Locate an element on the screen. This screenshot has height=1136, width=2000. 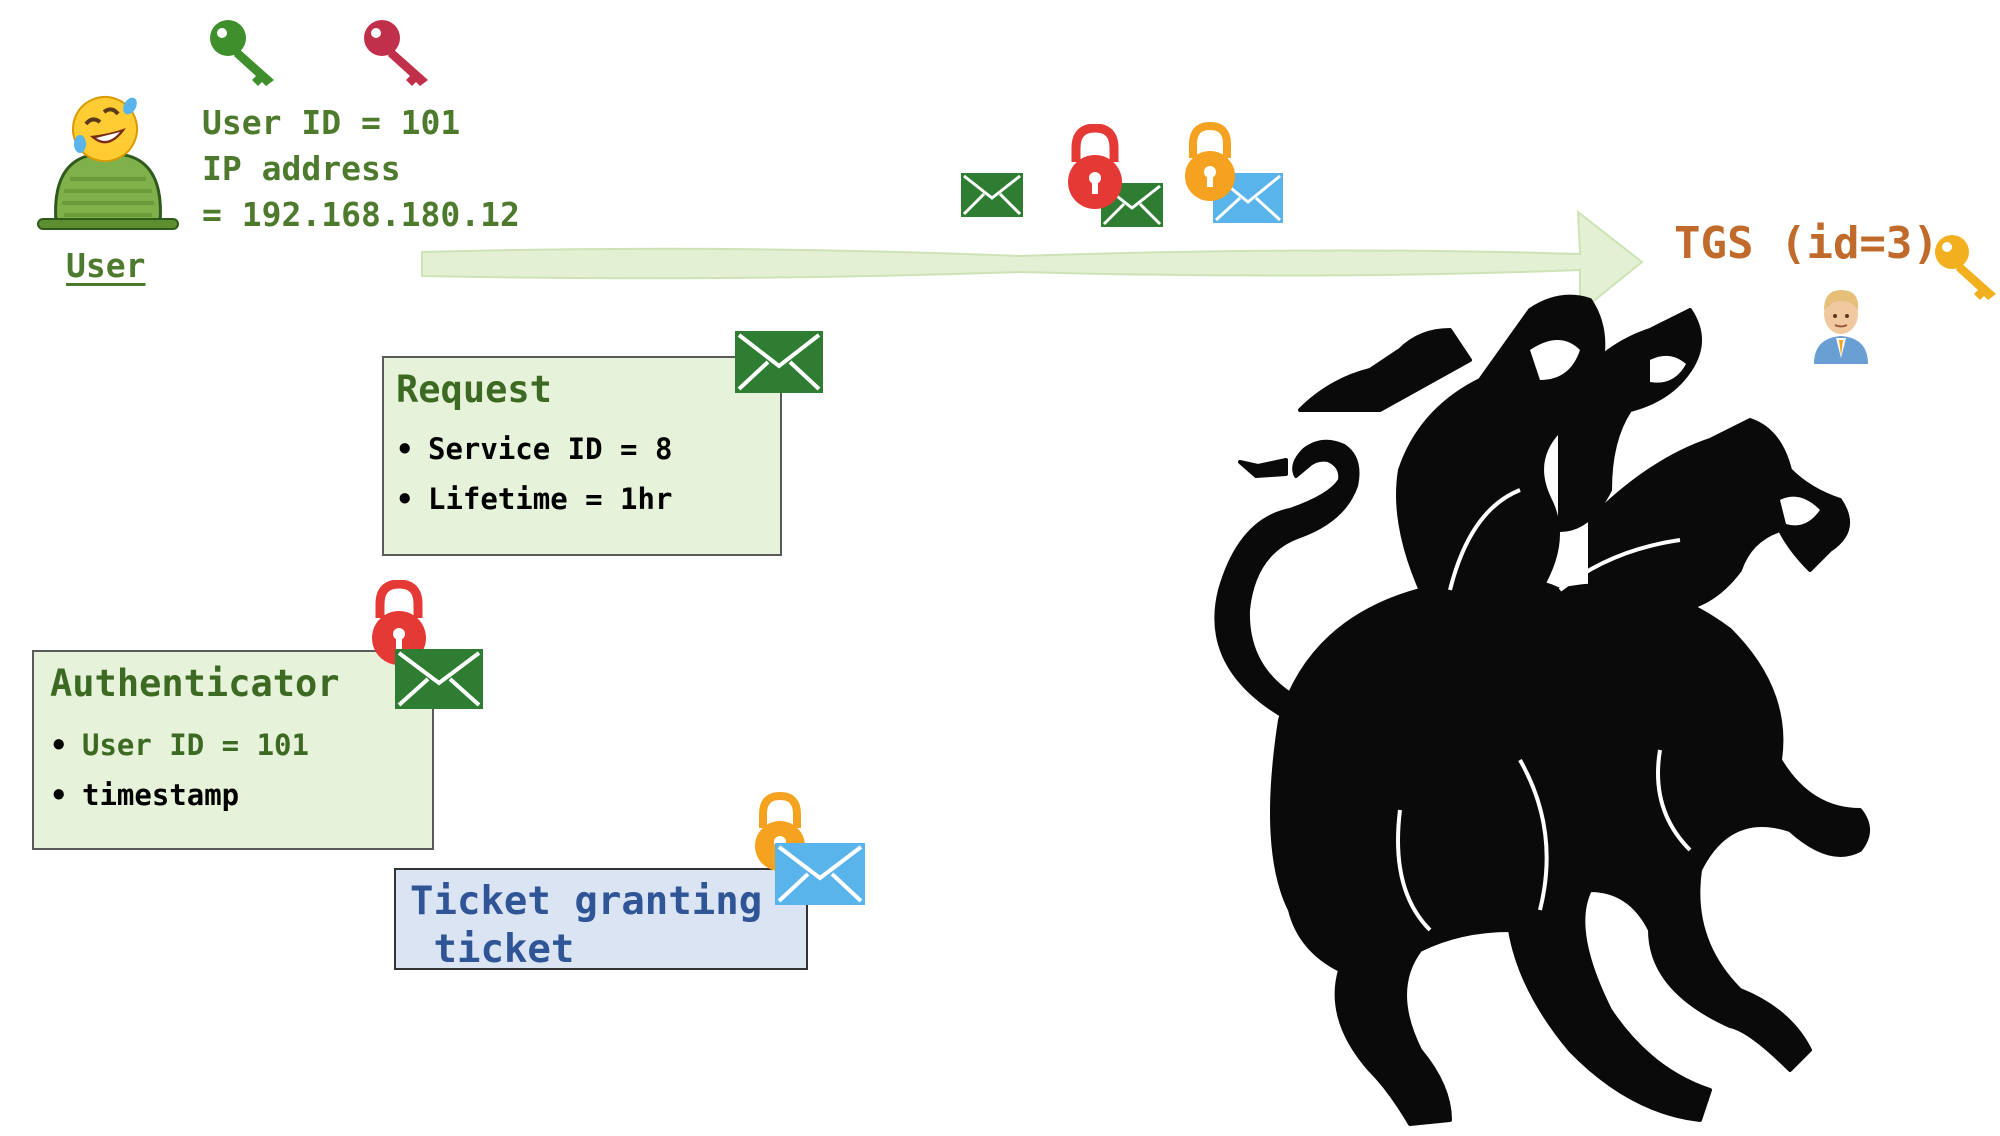
list-item: User ID = 101 is located at coordinates (176, 745).